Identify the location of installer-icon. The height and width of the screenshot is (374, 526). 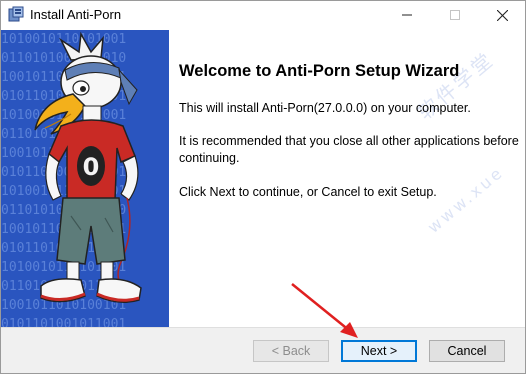
(16, 14).